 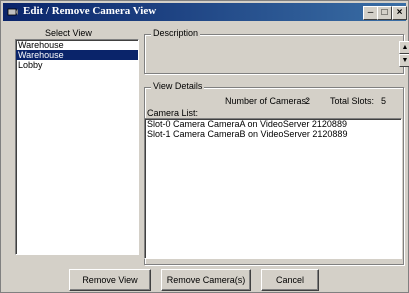 I want to click on view-list-item: Lobby, so click(x=77, y=65).